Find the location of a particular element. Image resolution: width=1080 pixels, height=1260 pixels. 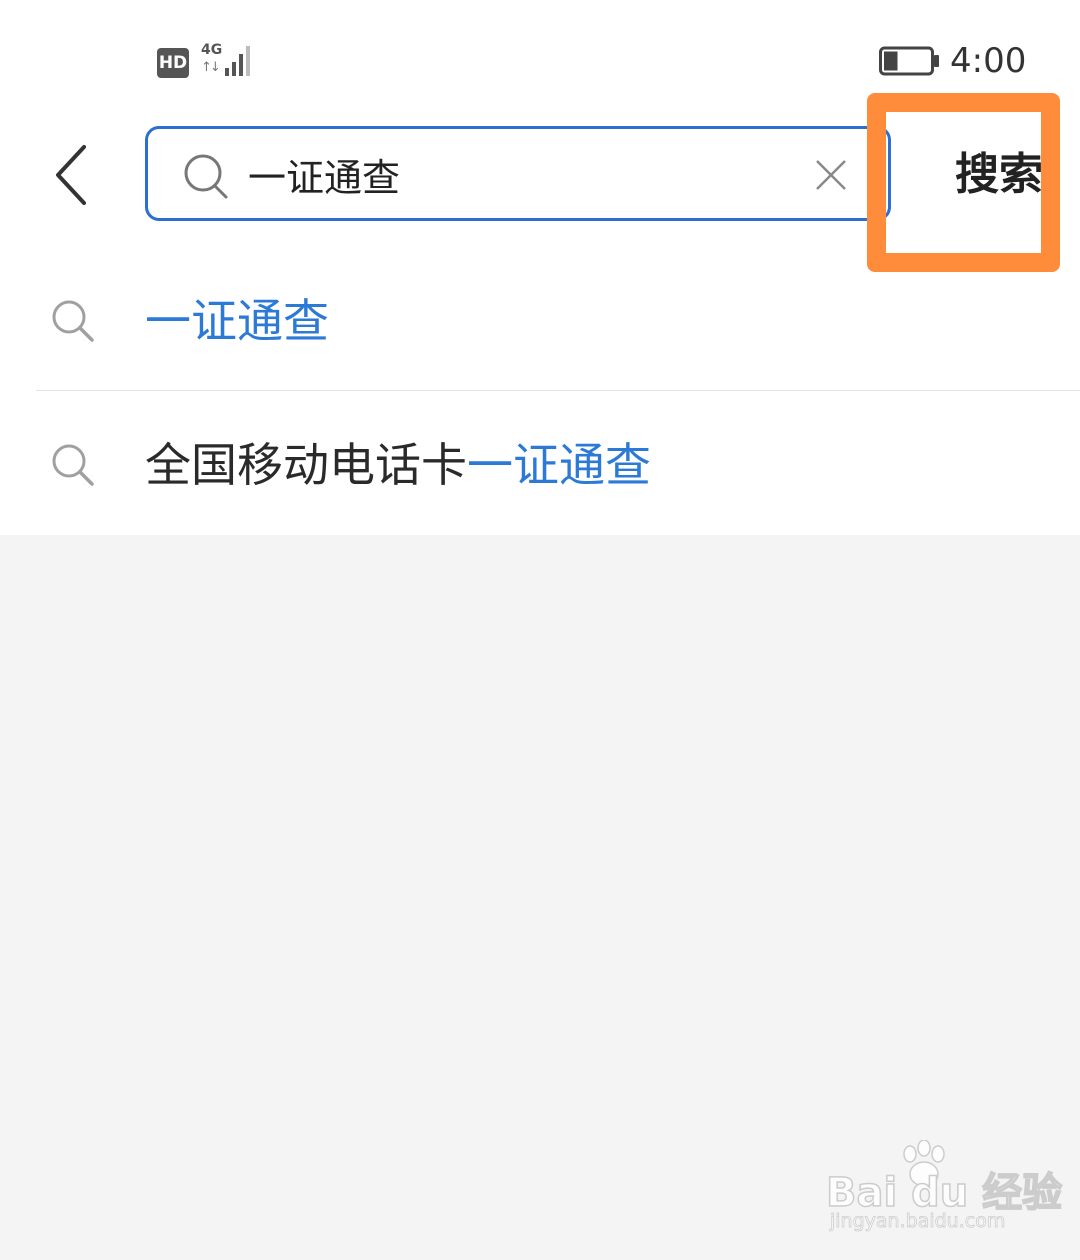

search-box is located at coordinates (518, 173).